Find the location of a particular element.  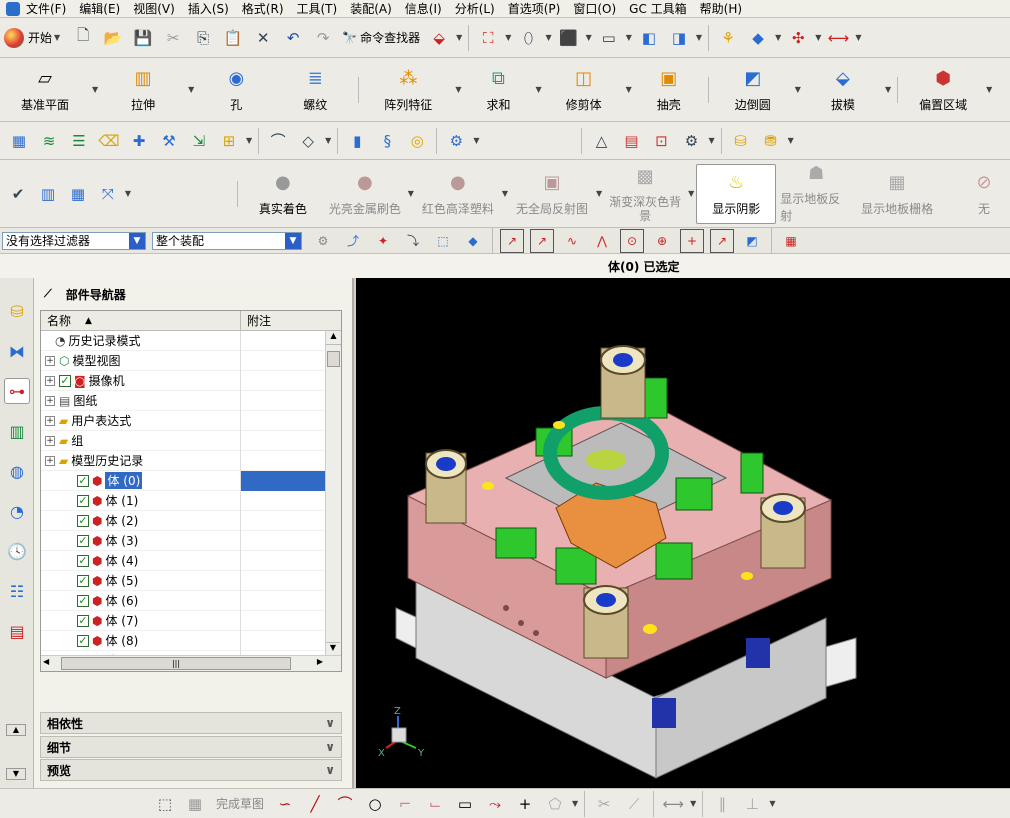

menu-edit: 编辑(E) is located at coordinates (99, 8).